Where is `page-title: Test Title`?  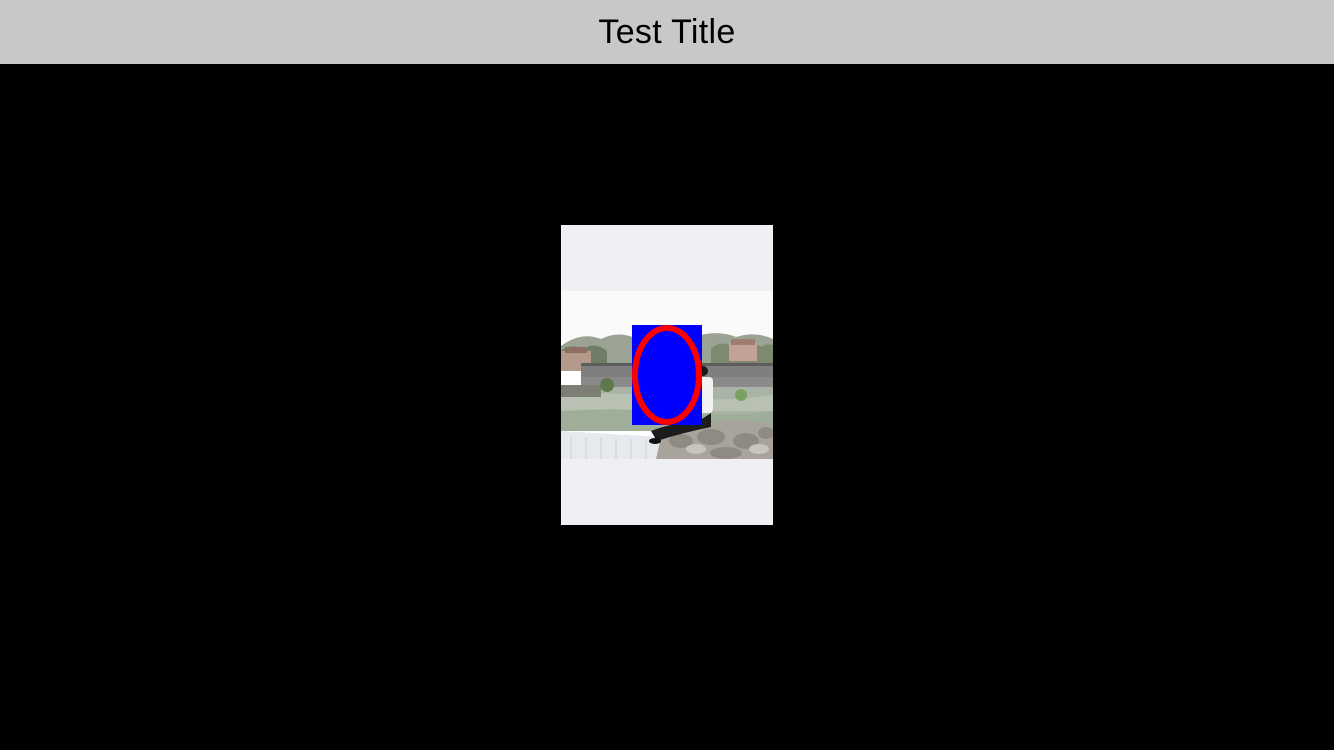 page-title: Test Title is located at coordinates (667, 31).